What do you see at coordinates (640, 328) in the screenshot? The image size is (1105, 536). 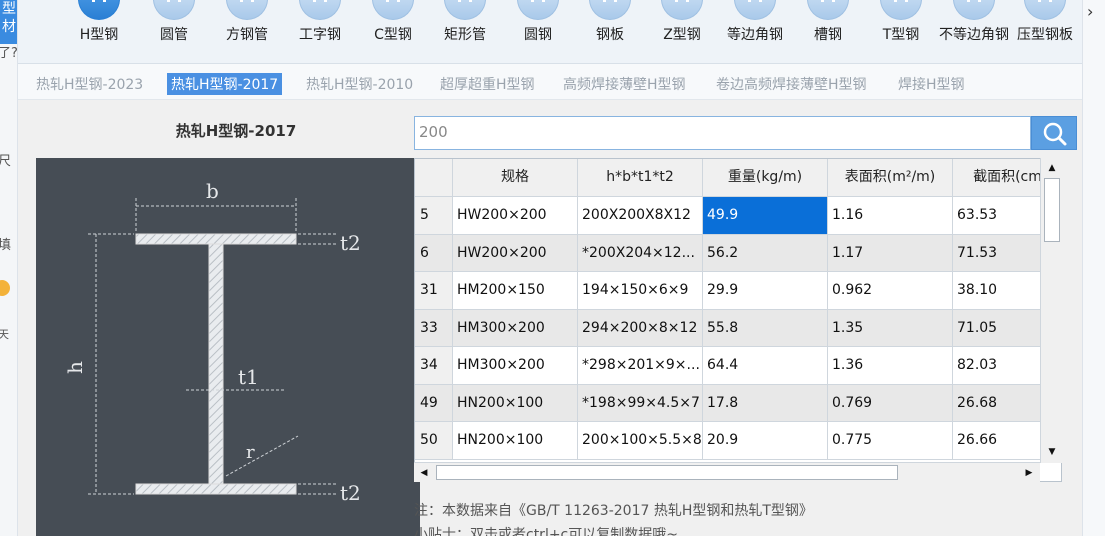 I see `table-cell: 294×200×8×12` at bounding box center [640, 328].